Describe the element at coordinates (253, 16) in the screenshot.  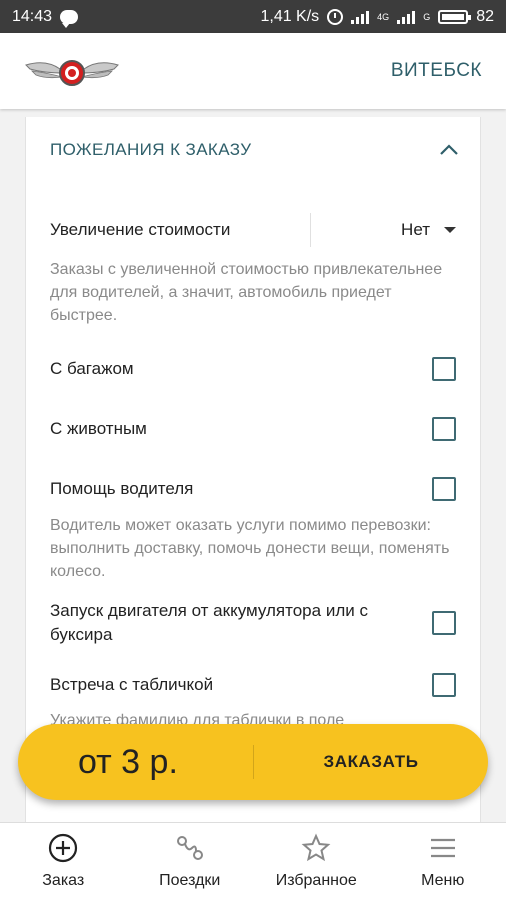
I see `status-bar: 14:43 1,41 K/s 4G G 82` at that location.